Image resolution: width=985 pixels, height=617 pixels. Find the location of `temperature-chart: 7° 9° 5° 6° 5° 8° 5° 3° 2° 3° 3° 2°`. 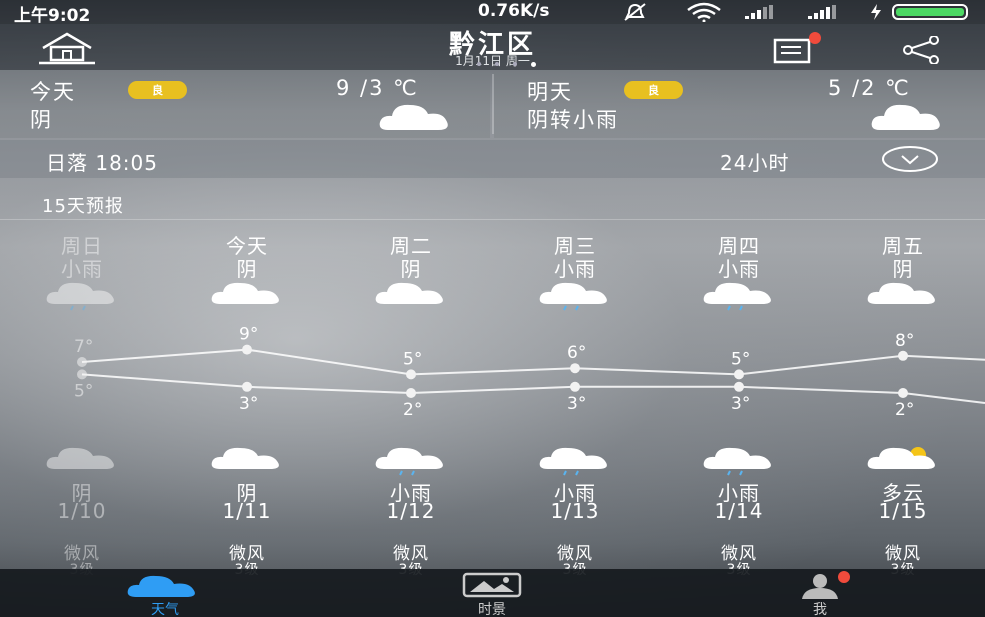

temperature-chart: 7° 9° 5° 6° 5° 8° 5° 3° 2° 3° 3° 2° is located at coordinates (529, 372).